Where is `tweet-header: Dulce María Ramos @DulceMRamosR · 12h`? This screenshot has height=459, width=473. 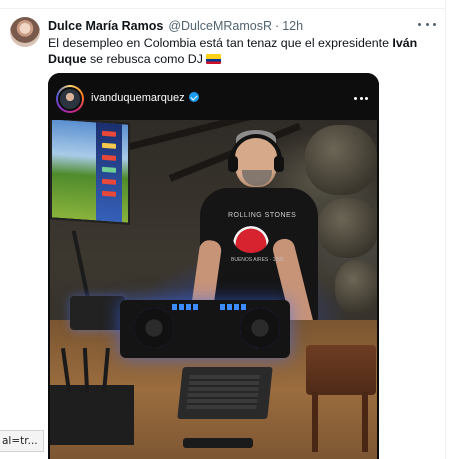 tweet-header: Dulce María Ramos @DulceMRamosR · 12h is located at coordinates (175, 26).